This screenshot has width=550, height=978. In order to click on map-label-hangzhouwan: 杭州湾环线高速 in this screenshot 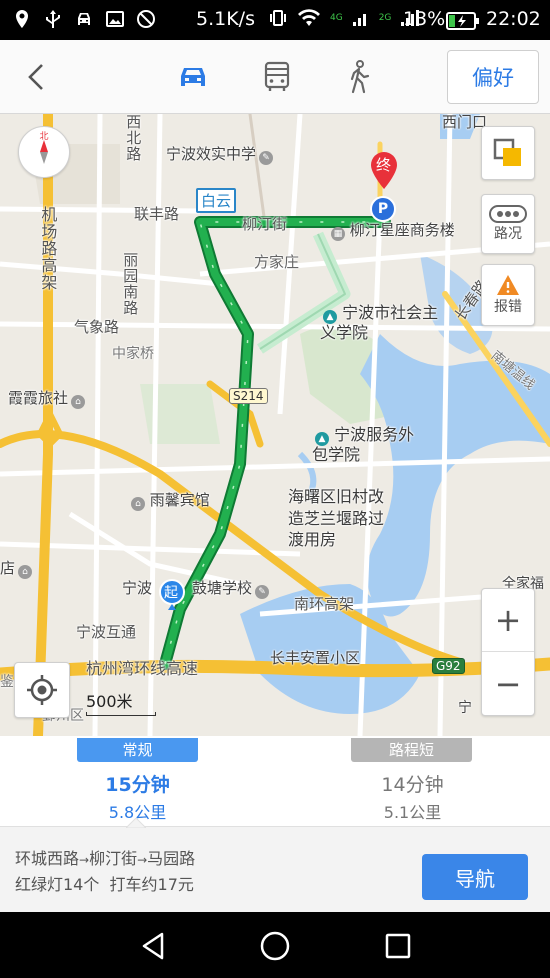, I will do `click(142, 668)`.